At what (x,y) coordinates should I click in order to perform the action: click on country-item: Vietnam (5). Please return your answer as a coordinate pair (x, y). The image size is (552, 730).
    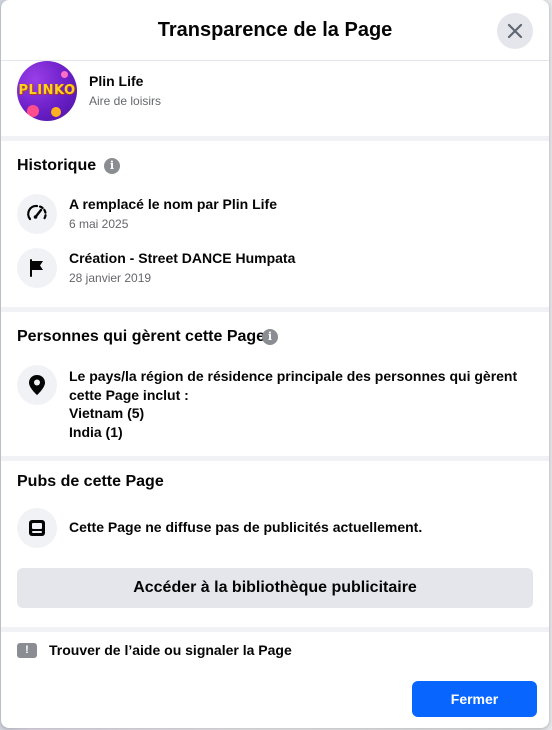
    Looking at the image, I should click on (107, 413).